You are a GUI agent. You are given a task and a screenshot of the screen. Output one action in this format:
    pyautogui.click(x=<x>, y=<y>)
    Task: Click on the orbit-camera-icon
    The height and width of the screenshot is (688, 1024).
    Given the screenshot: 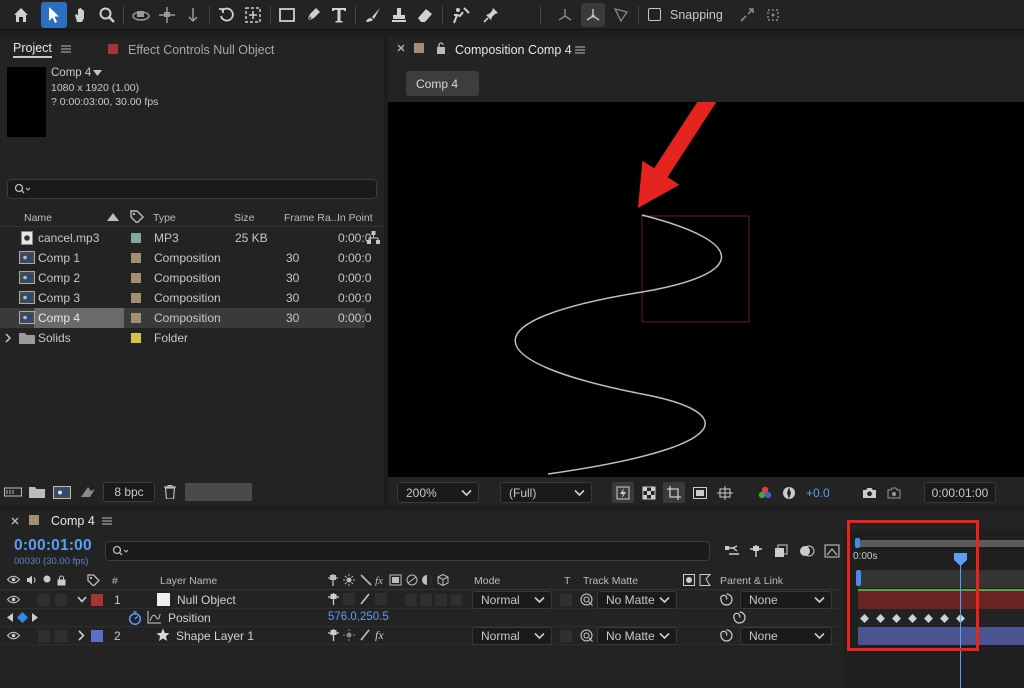 What is the action you would take?
    pyautogui.click(x=141, y=15)
    